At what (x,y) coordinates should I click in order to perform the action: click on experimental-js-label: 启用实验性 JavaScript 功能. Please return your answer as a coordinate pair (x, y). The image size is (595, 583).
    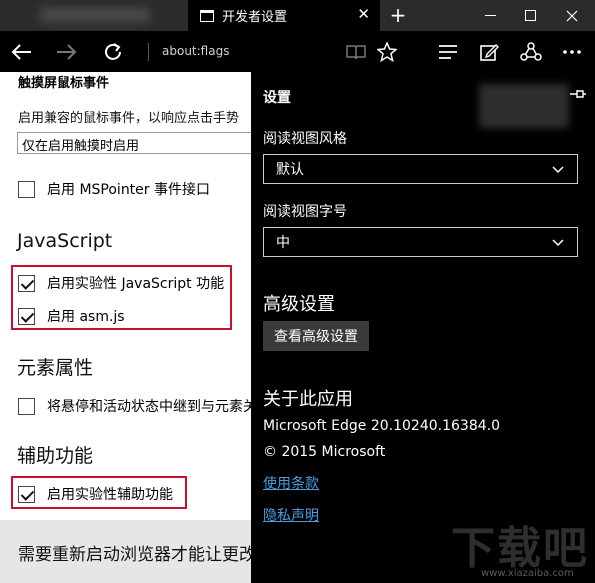
    Looking at the image, I should click on (136, 284).